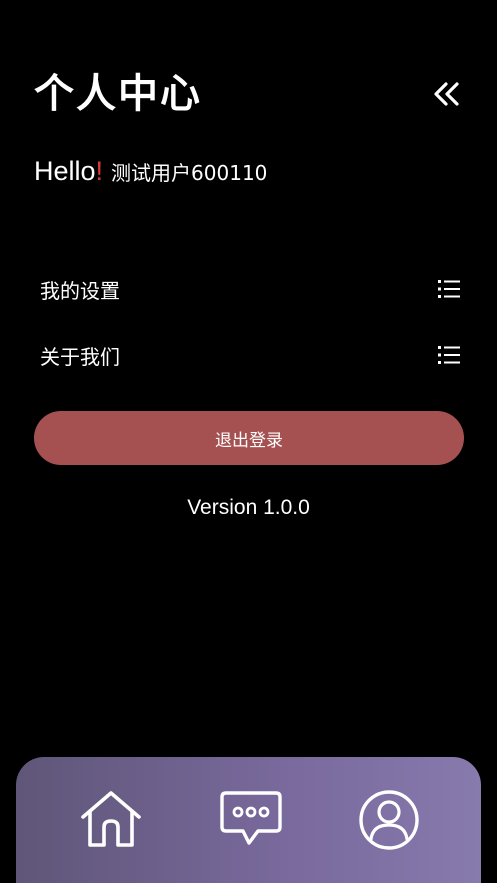  I want to click on greeting-hello: Hello, so click(65, 171).